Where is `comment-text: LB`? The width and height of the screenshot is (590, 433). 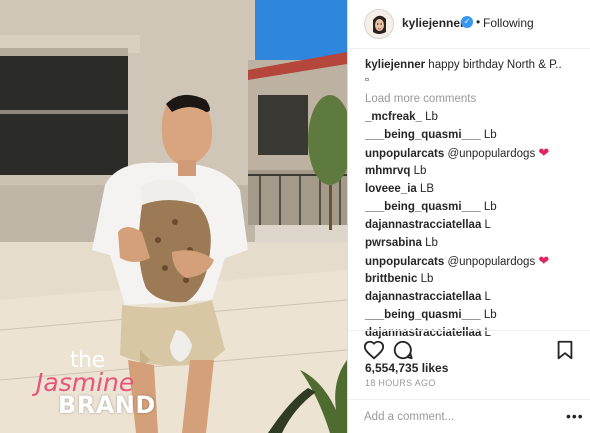 comment-text: LB is located at coordinates (427, 189).